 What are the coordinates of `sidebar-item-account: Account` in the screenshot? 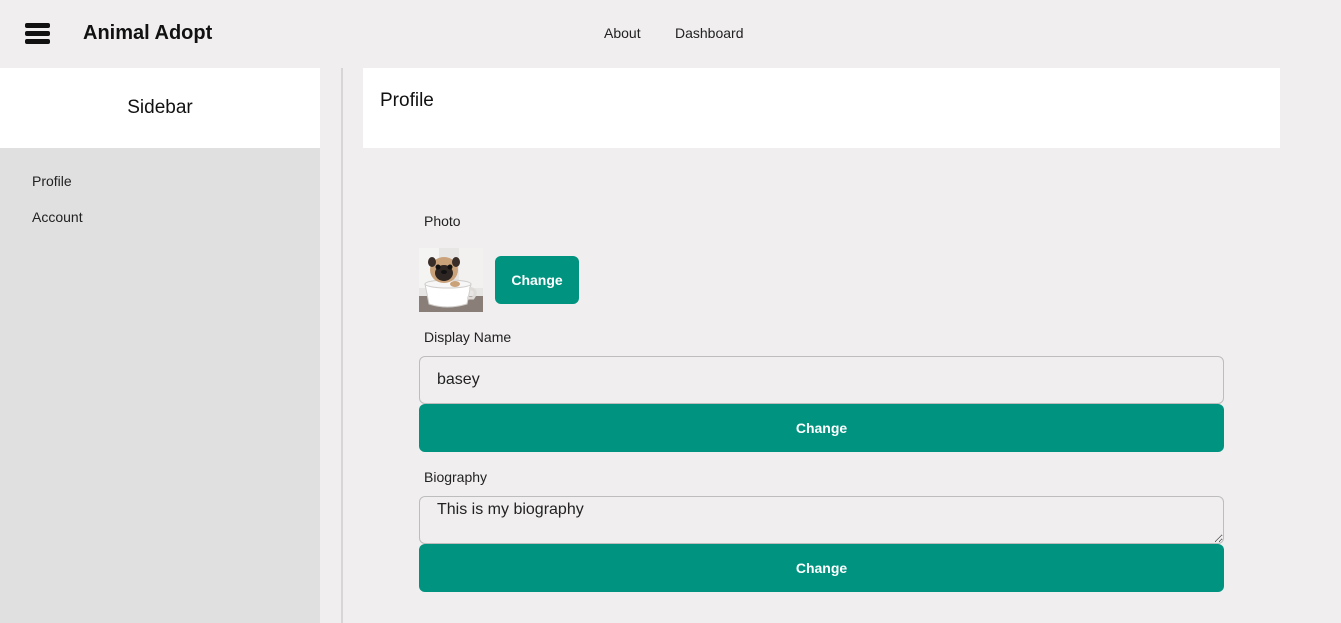 It's located at (57, 217).